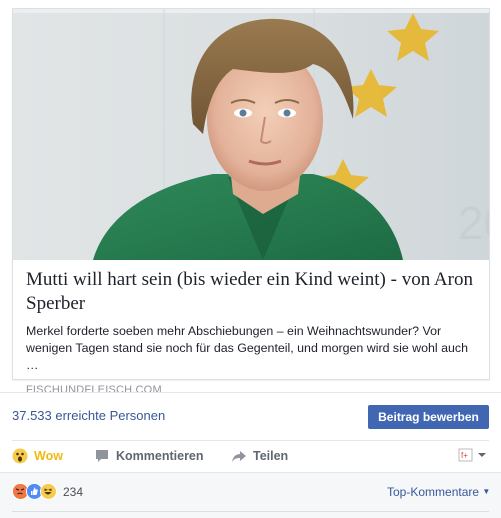 Image resolution: width=501 pixels, height=518 pixels. What do you see at coordinates (486, 491) in the screenshot?
I see `caret-down-icon: ▼` at bounding box center [486, 491].